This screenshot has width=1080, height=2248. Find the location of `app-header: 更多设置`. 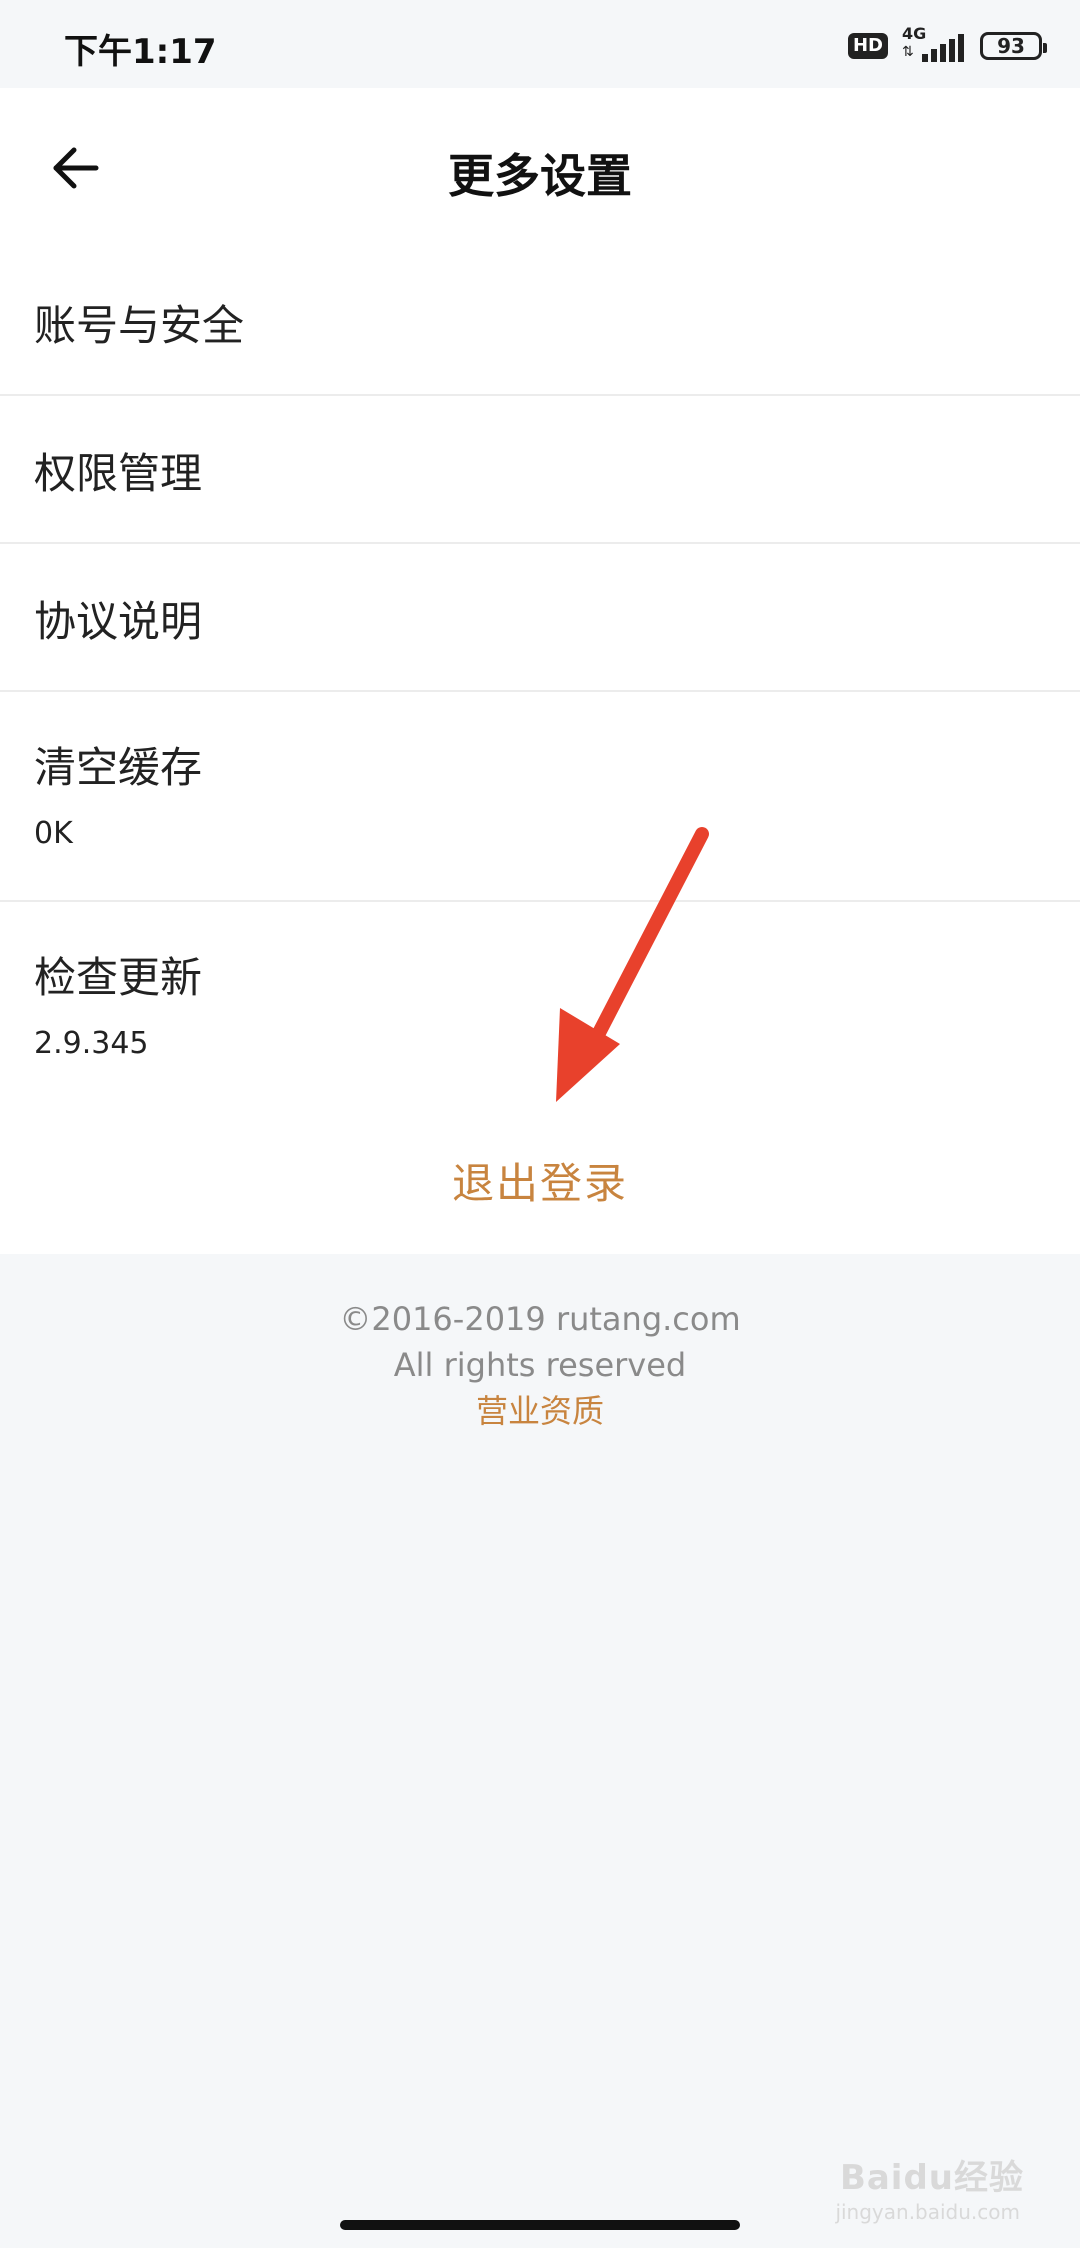

app-header: 更多设置 is located at coordinates (540, 168).